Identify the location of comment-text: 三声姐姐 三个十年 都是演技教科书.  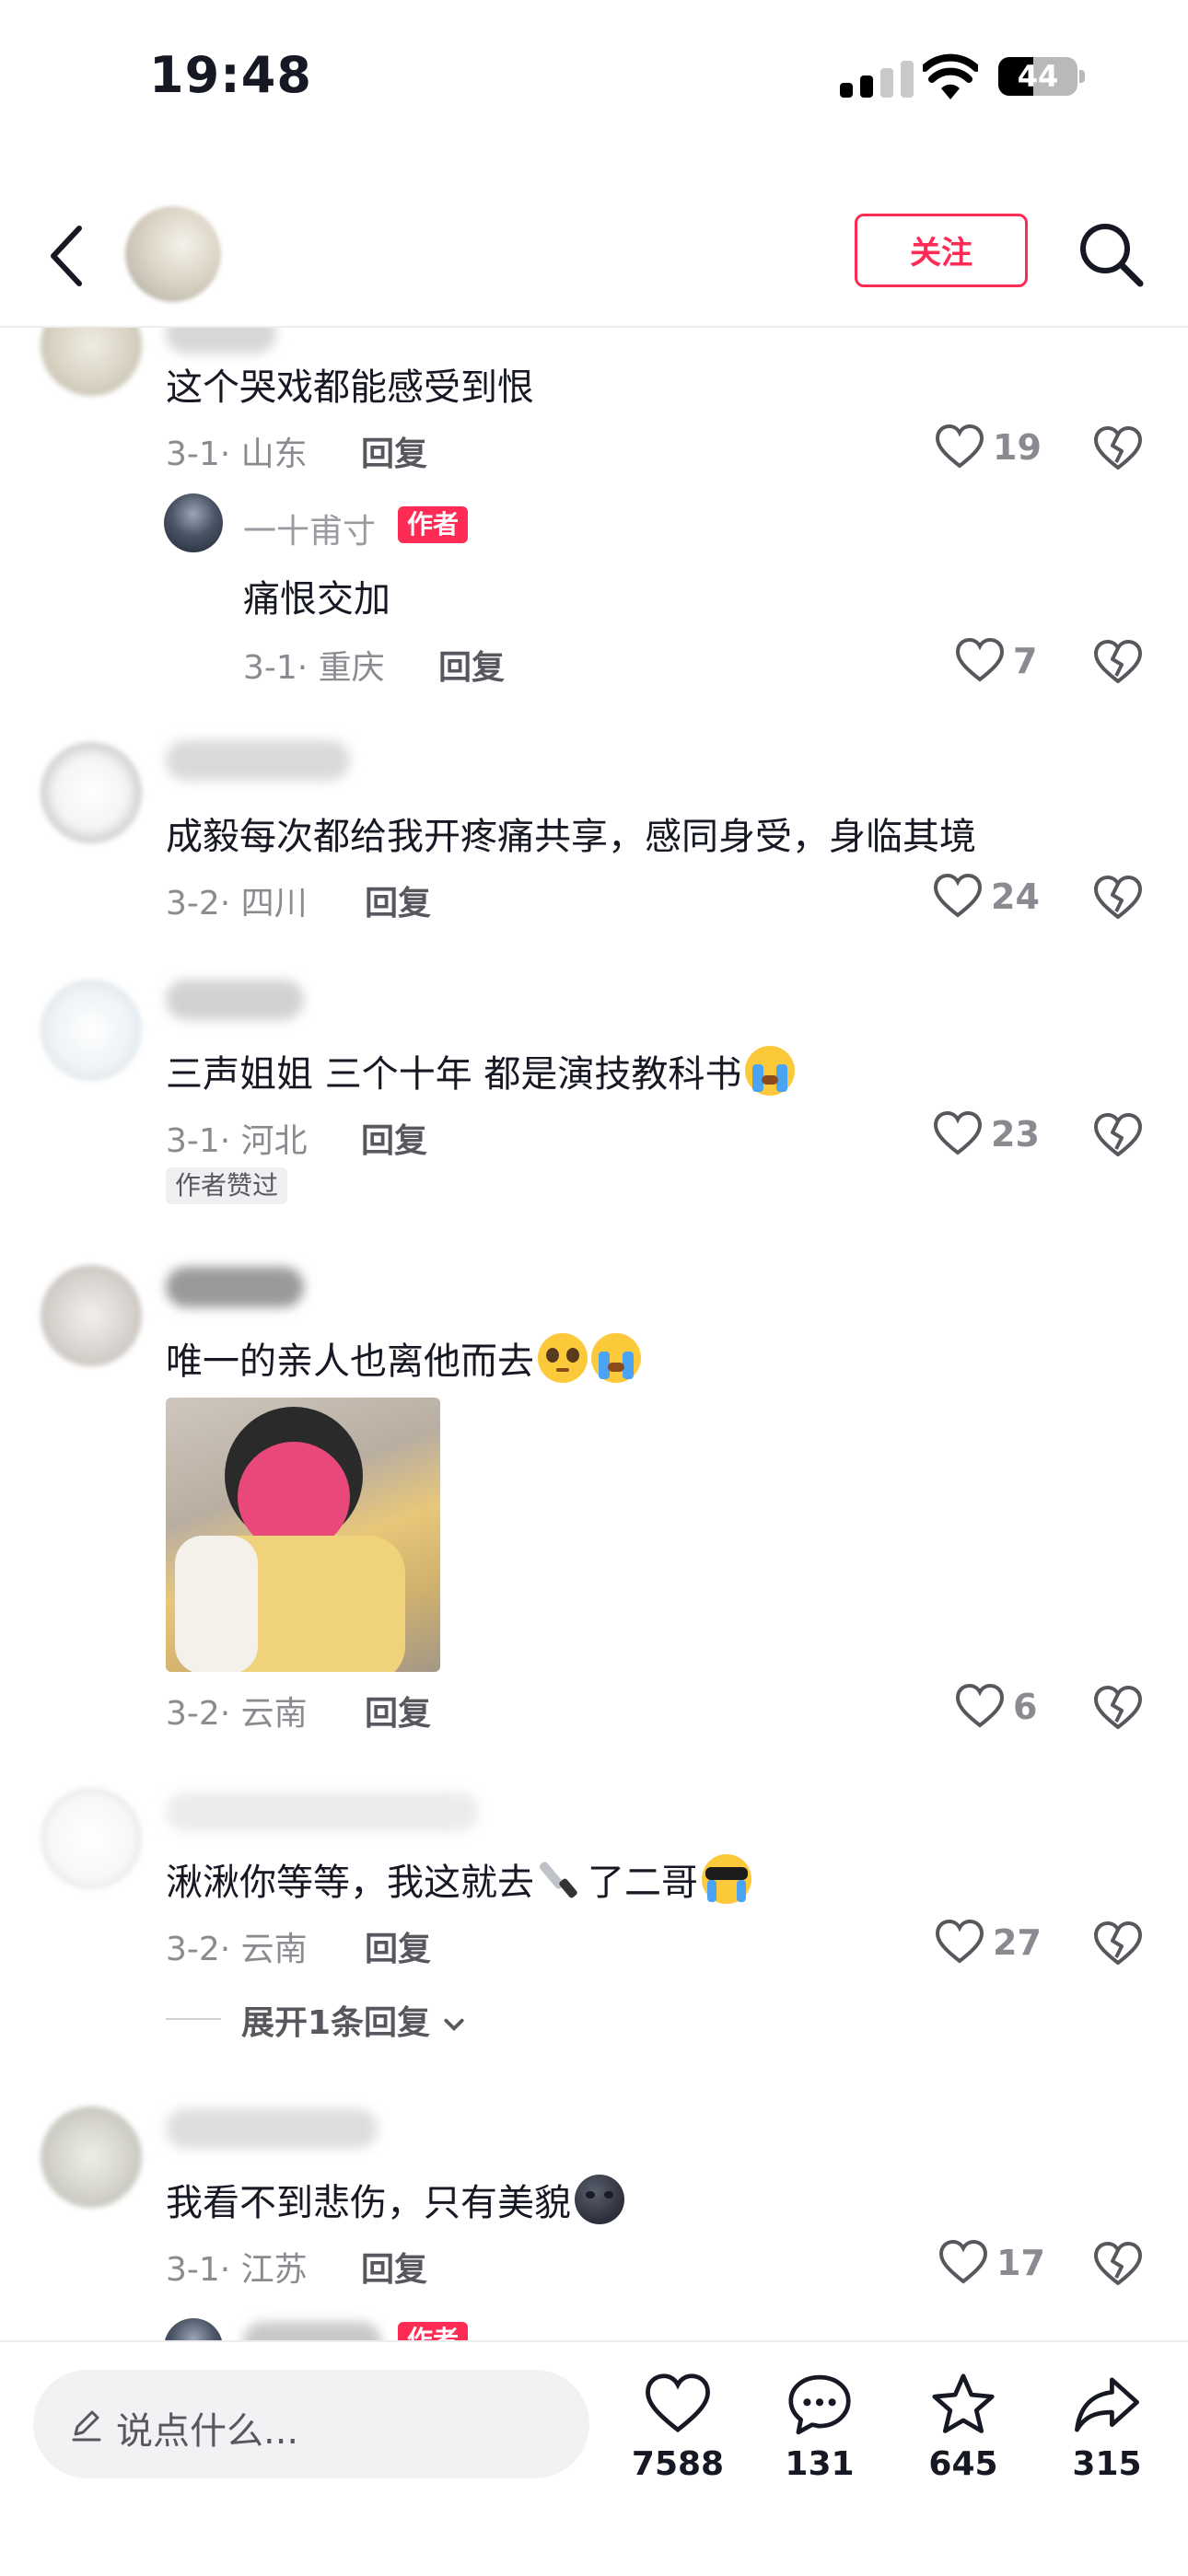
(481, 1070).